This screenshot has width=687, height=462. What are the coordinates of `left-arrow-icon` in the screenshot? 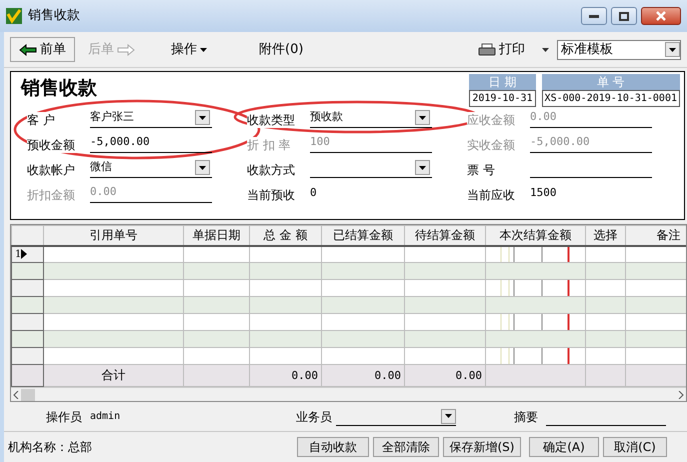 It's located at (28, 50).